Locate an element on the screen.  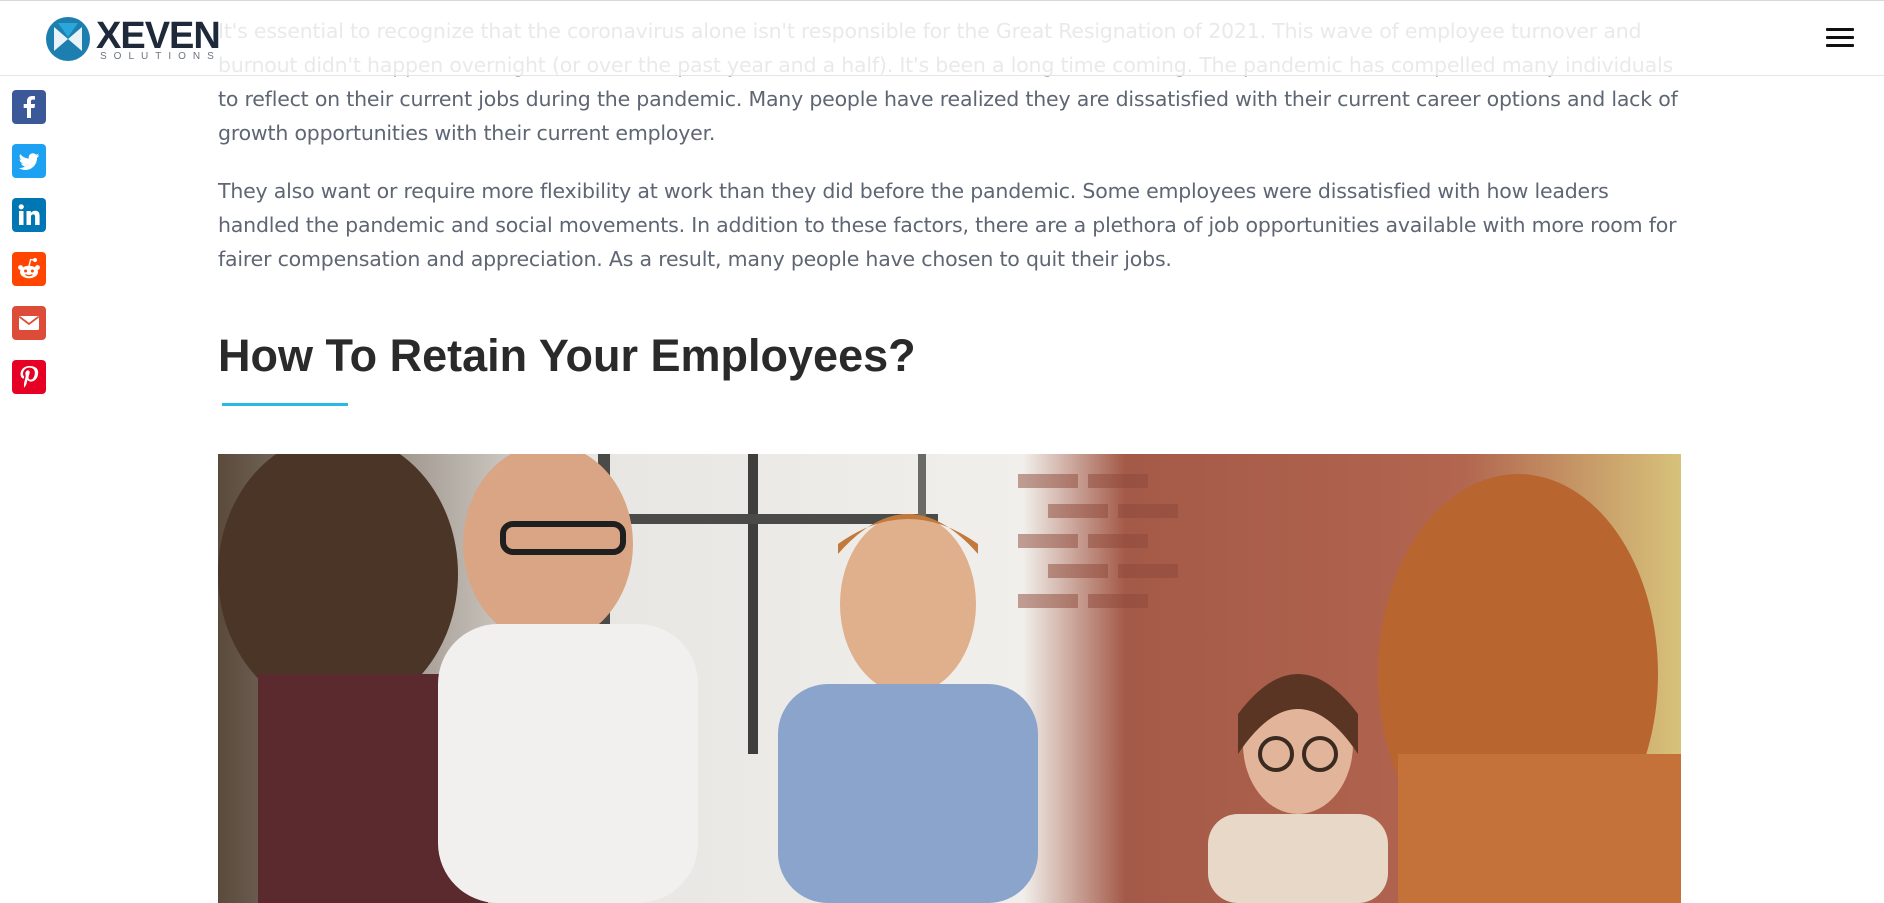
social-share-rail is located at coordinates (30, 252).